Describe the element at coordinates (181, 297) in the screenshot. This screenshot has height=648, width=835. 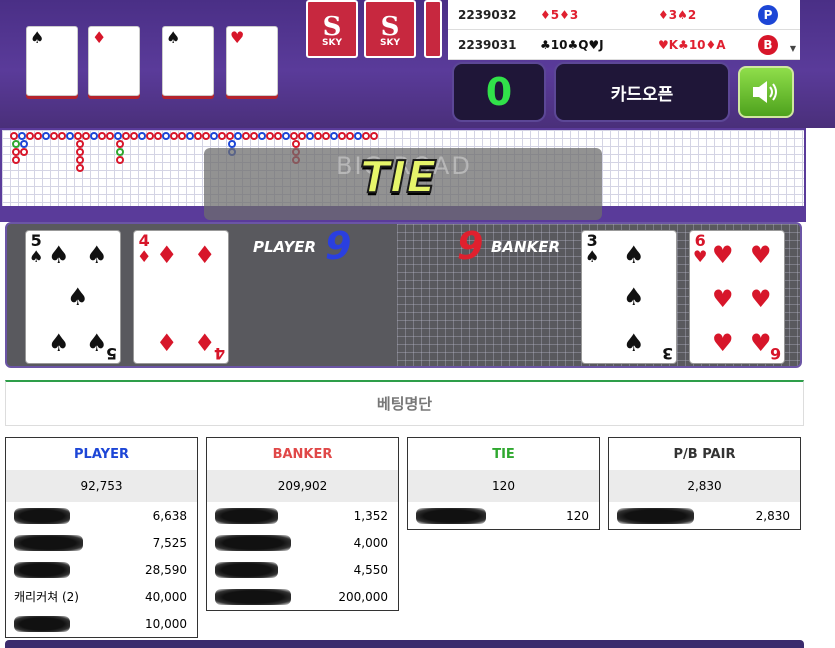
I see `player-card-2: 4 ♦ ♦ ♦ ♦ ♦ 4` at that location.